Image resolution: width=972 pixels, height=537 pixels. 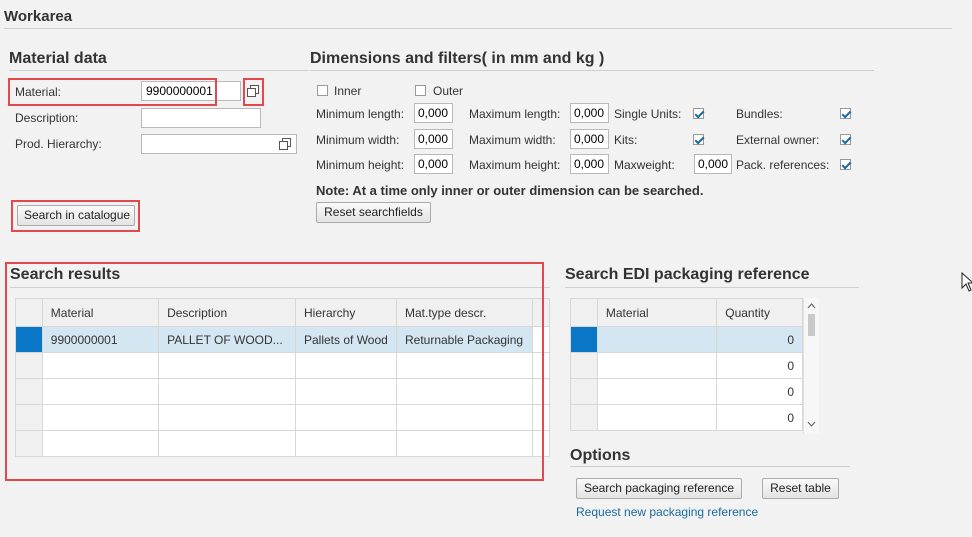 What do you see at coordinates (644, 165) in the screenshot?
I see `maxweight-label: Maxweight:` at bounding box center [644, 165].